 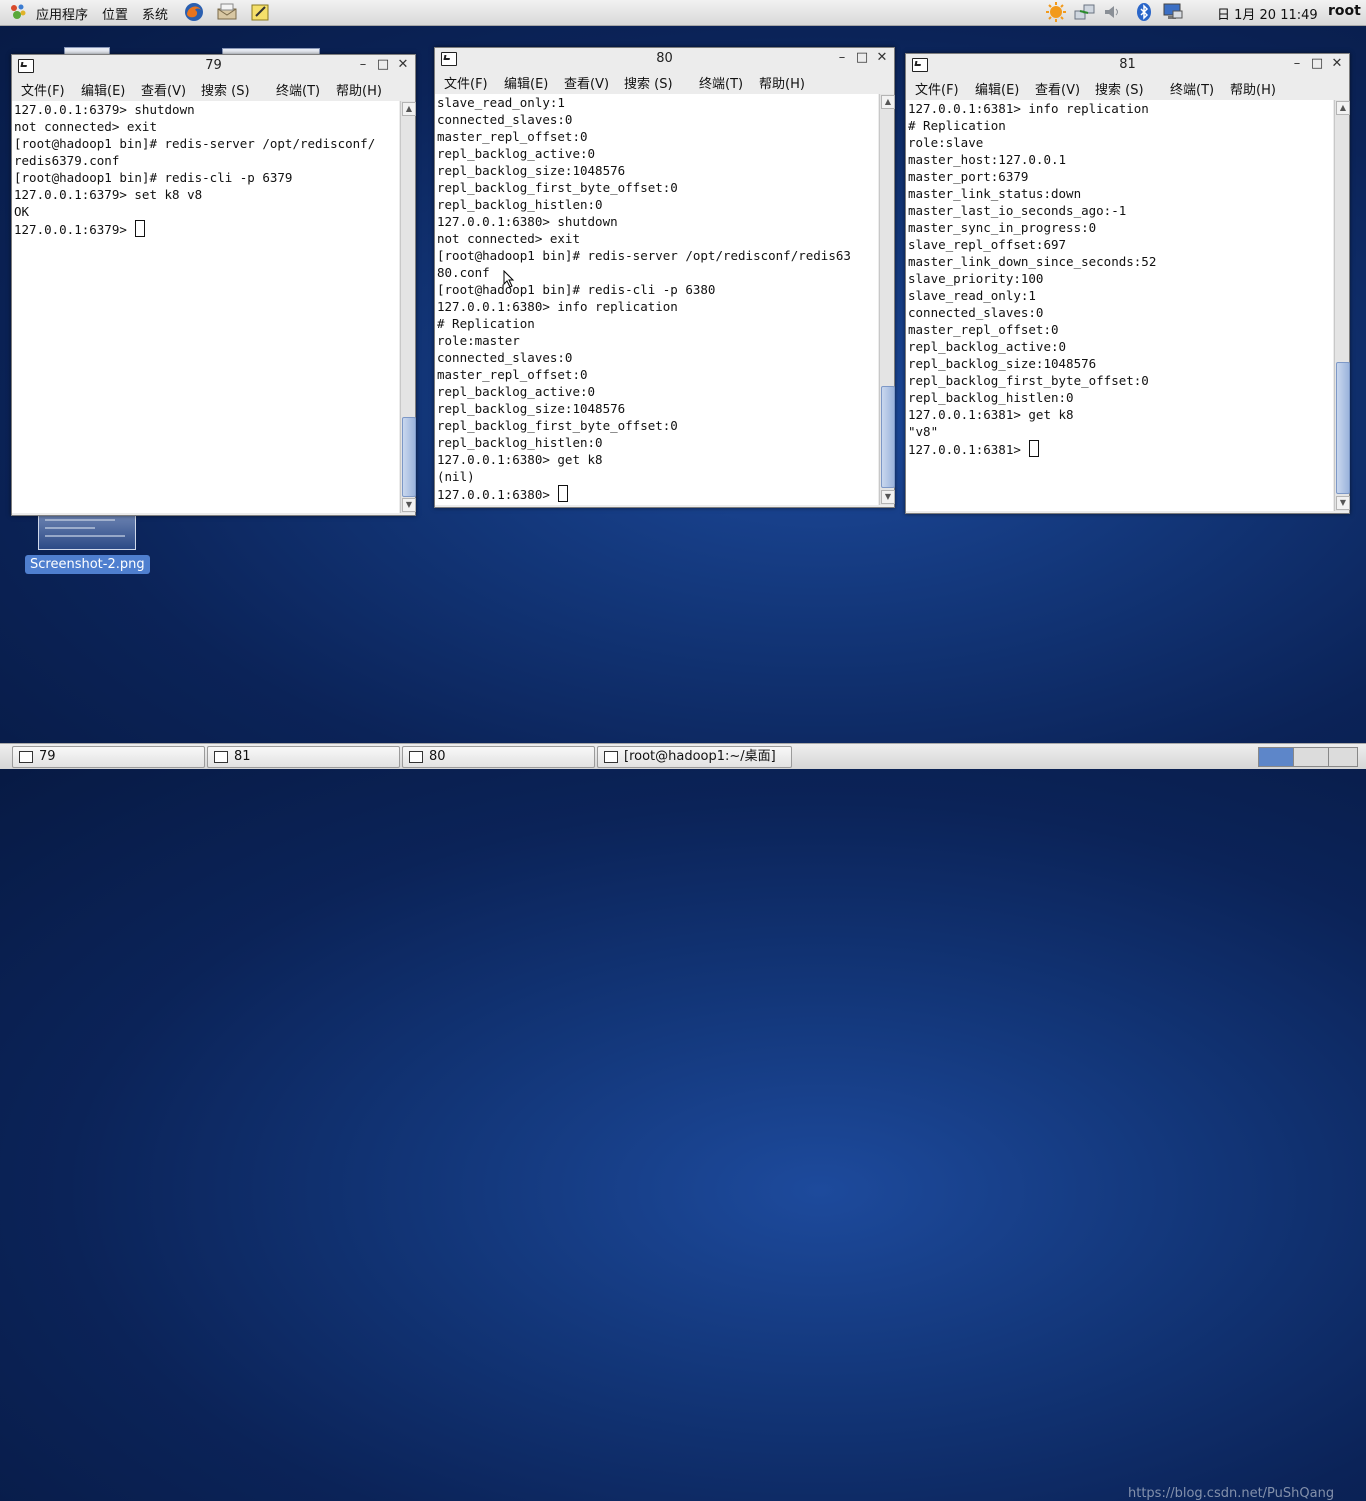 What do you see at coordinates (1002, 363) in the screenshot?
I see `terminal-line: repl_backlog_size:1048576` at bounding box center [1002, 363].